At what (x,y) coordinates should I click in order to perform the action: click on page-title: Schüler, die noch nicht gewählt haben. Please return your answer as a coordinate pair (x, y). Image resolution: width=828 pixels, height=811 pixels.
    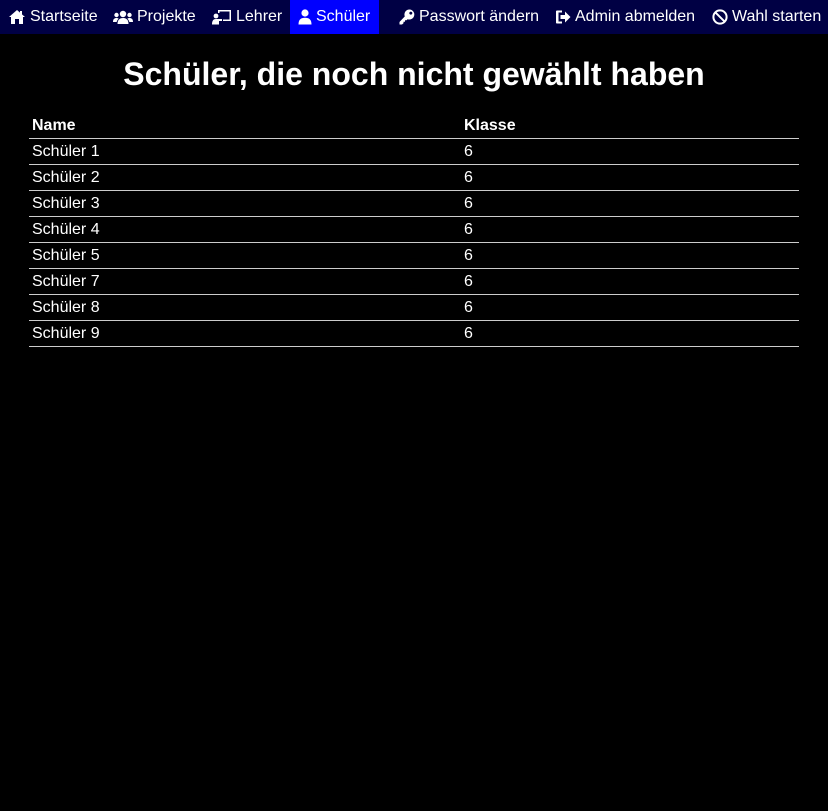
    Looking at the image, I should click on (414, 74).